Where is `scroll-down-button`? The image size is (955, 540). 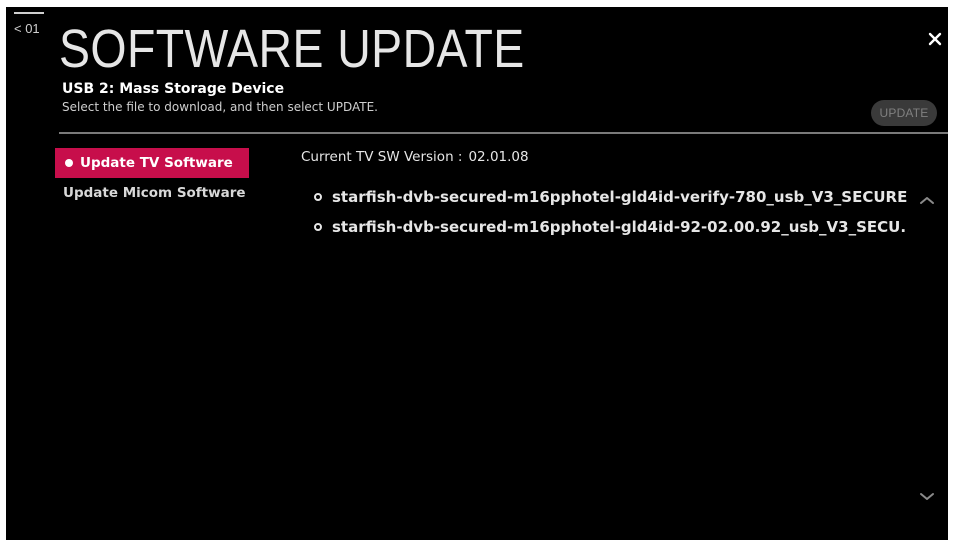
scroll-down-button is located at coordinates (927, 497).